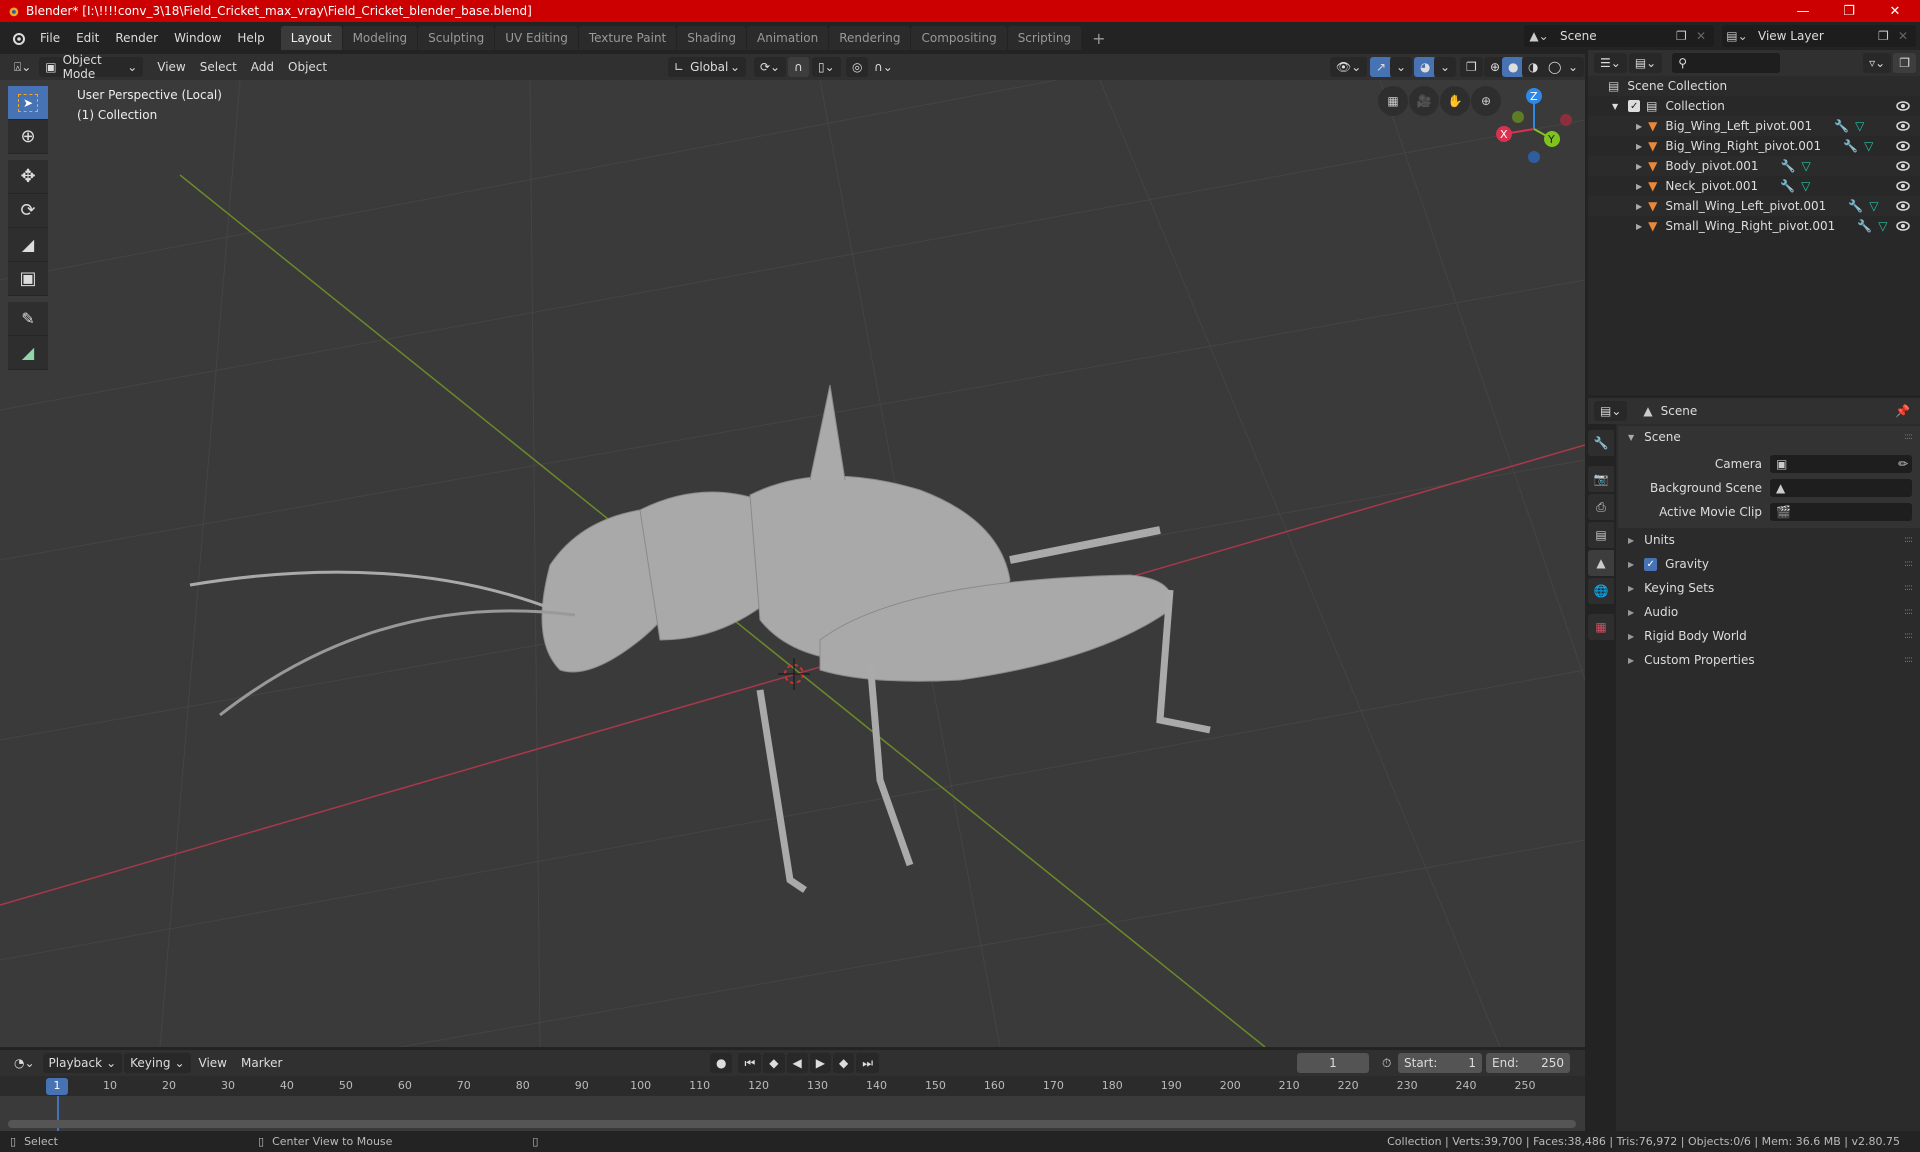  What do you see at coordinates (18, 38) in the screenshot?
I see `blender-menu-icon` at bounding box center [18, 38].